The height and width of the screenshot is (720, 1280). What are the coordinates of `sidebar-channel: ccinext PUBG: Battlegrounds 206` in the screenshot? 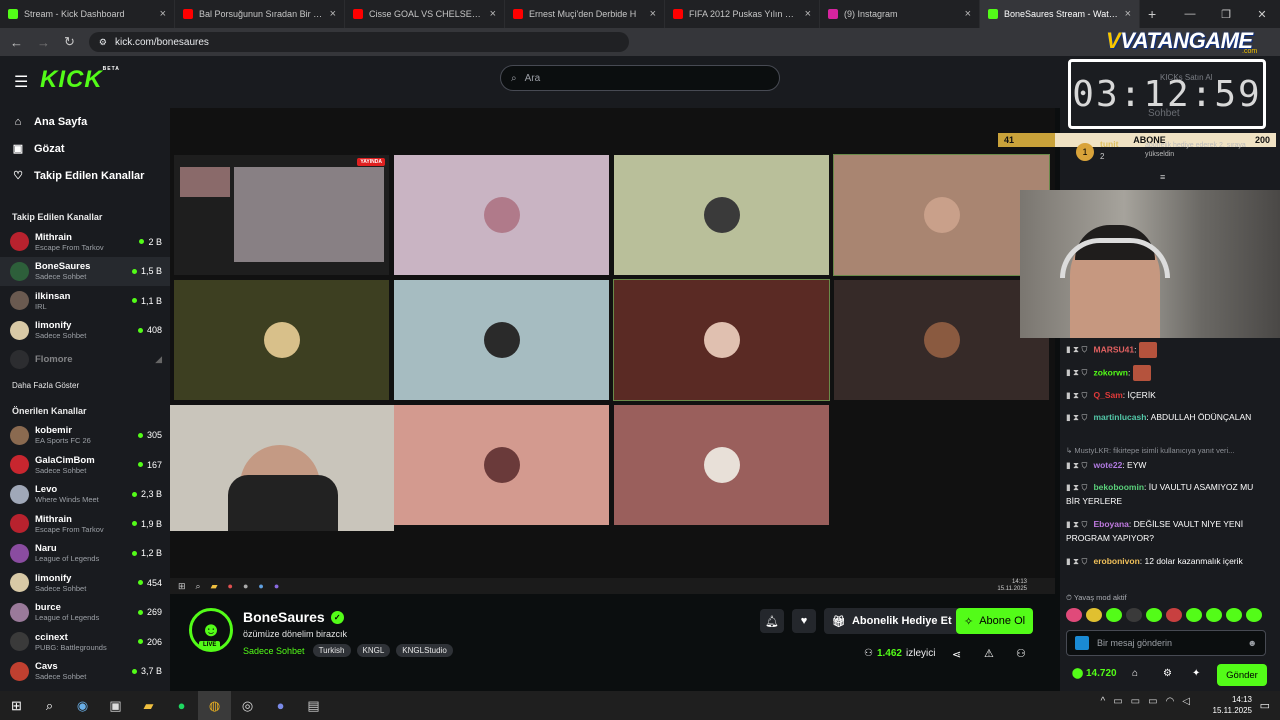 It's located at (85, 642).